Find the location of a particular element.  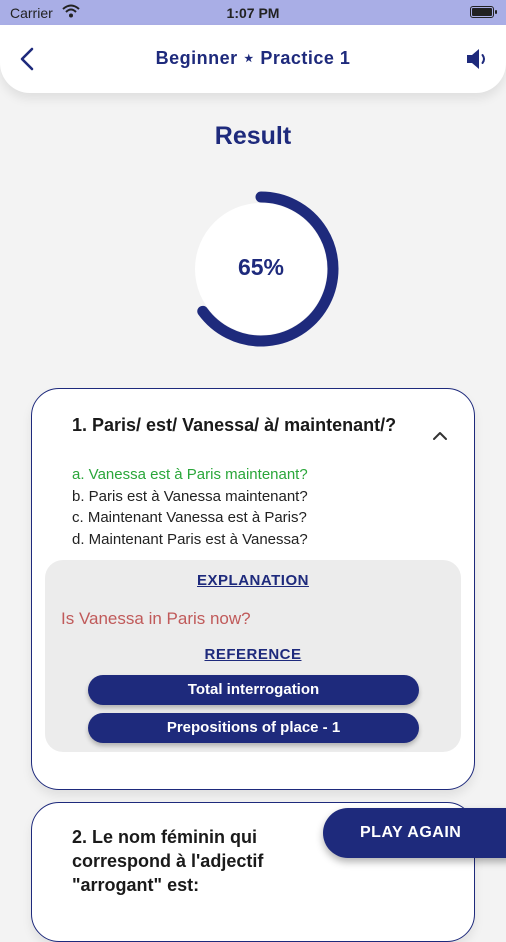

battery-icon is located at coordinates (483, 12).